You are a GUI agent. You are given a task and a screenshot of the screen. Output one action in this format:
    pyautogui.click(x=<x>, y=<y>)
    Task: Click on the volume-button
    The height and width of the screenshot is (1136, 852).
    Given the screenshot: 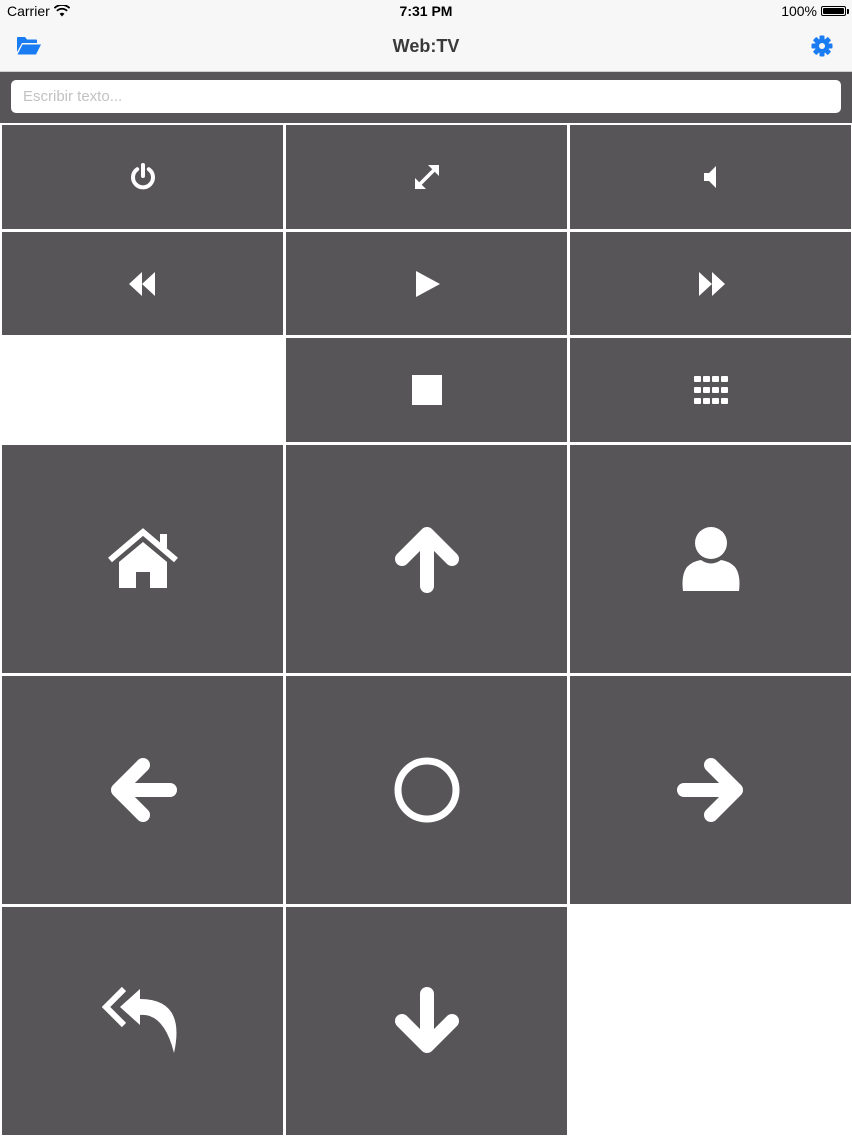 What is the action you would take?
    pyautogui.click(x=710, y=177)
    